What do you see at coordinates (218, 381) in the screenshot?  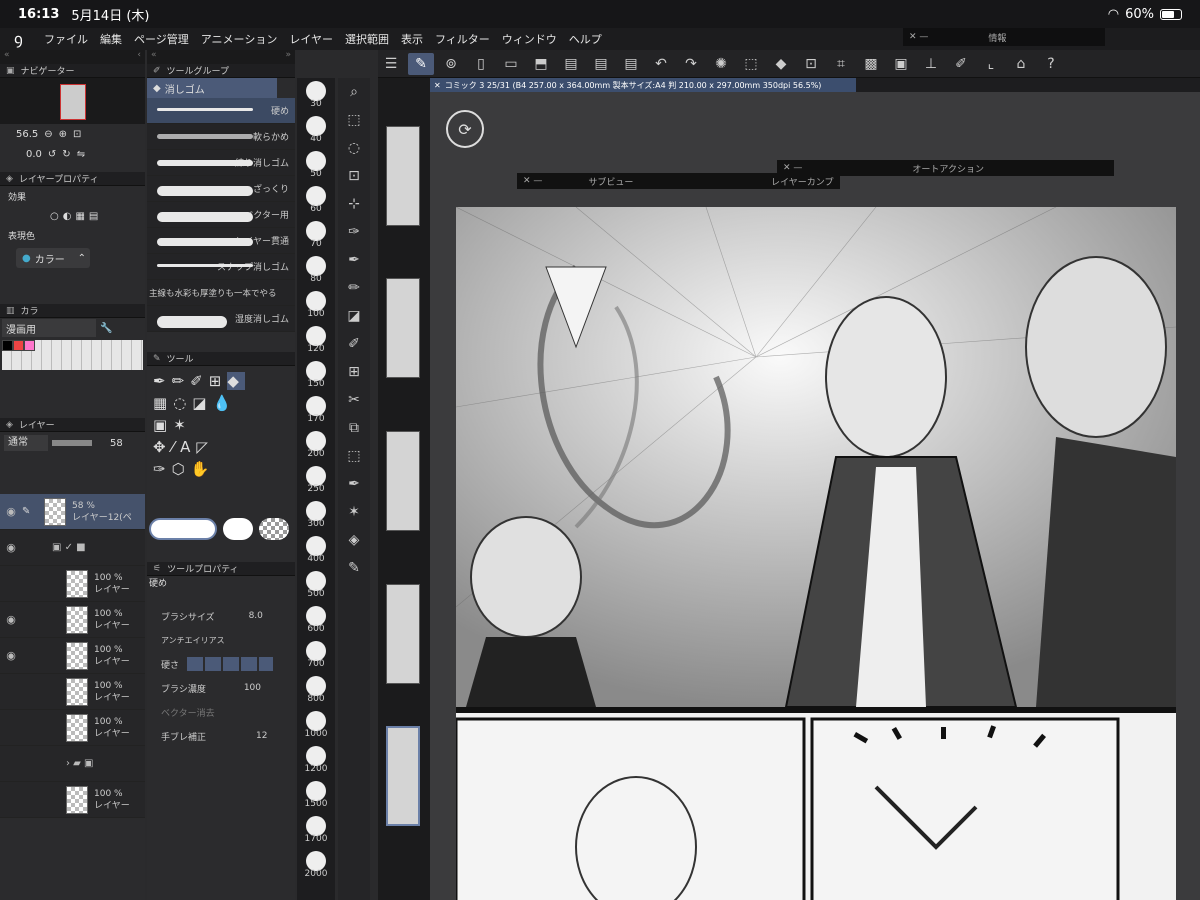 I see `frame-icon: ⊞` at bounding box center [218, 381].